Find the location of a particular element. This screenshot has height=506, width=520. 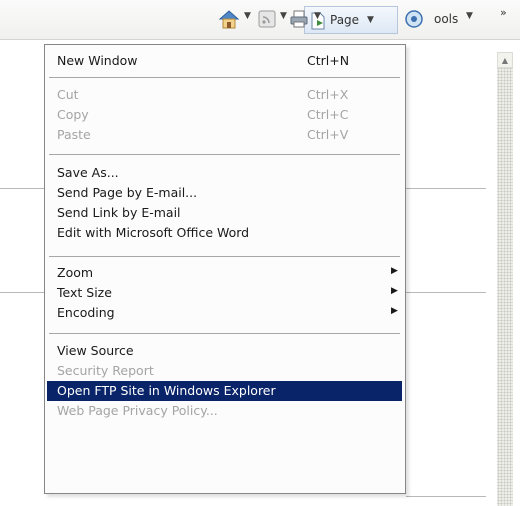

page-button-label: Page is located at coordinates (345, 20).